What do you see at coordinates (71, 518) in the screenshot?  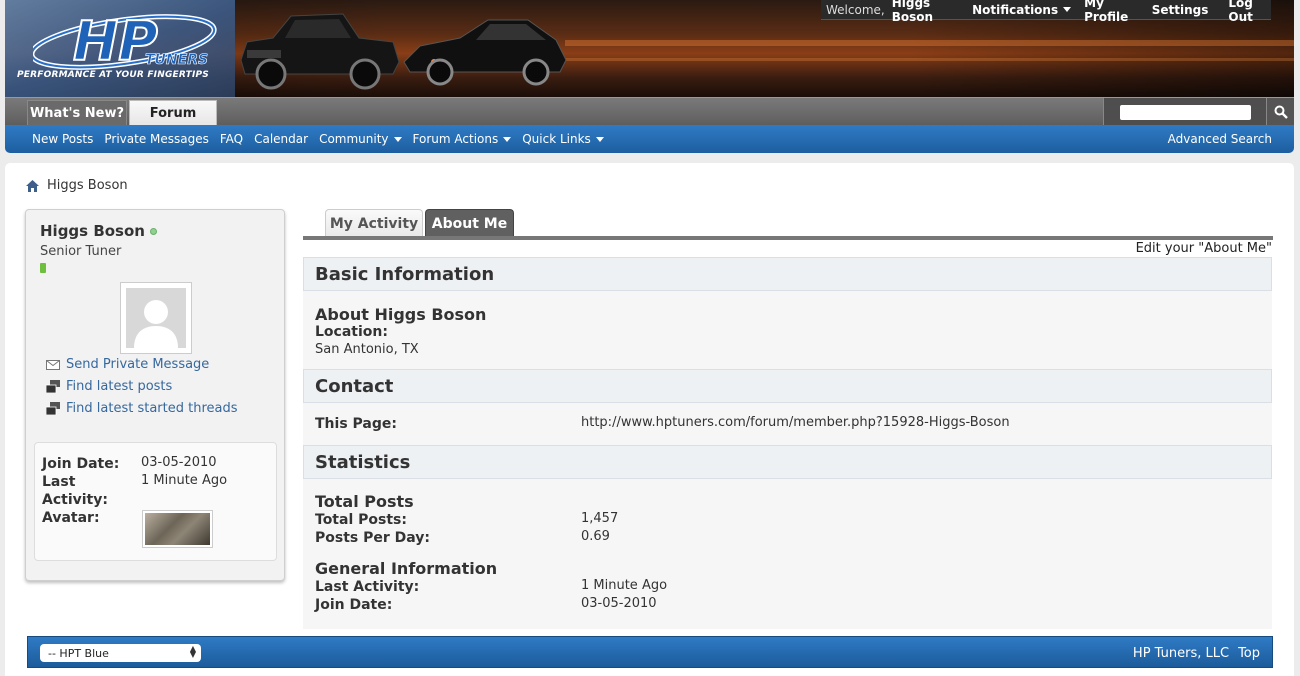 I see `avatar-label: Avatar:` at bounding box center [71, 518].